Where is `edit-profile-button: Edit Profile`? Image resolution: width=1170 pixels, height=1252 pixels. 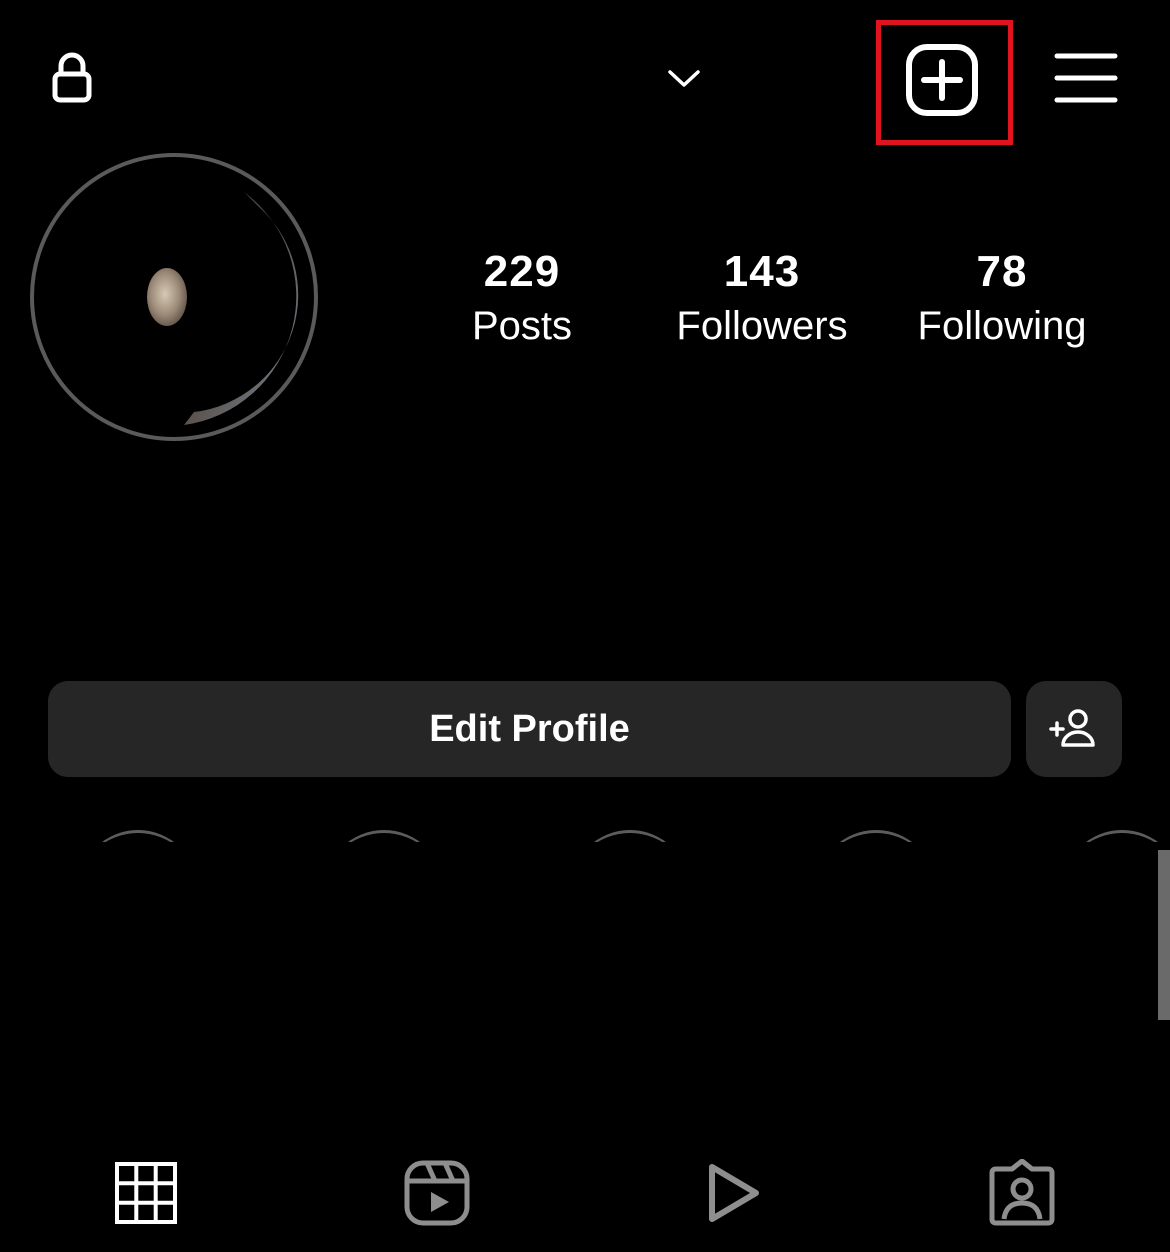
edit-profile-button: Edit Profile is located at coordinates (529, 729).